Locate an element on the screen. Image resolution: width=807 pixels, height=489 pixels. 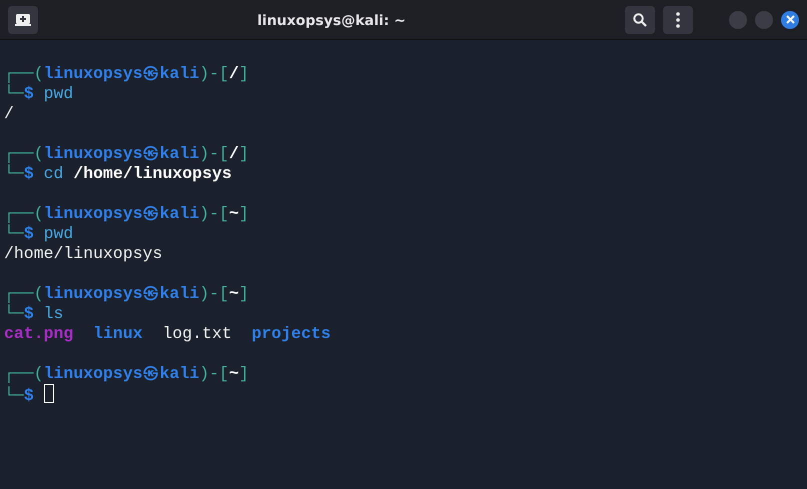
close-button is located at coordinates (790, 19).